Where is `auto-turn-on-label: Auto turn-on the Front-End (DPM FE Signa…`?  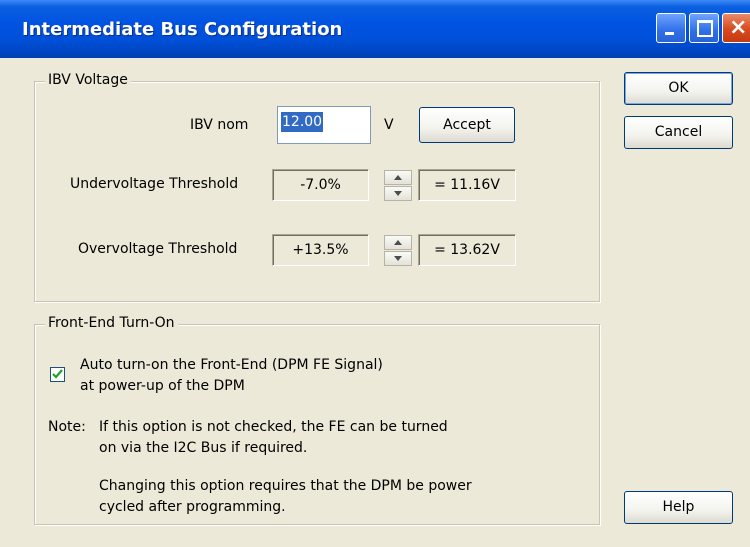
auto-turn-on-label: Auto turn-on the Front-End (DPM FE Signa… is located at coordinates (231, 376).